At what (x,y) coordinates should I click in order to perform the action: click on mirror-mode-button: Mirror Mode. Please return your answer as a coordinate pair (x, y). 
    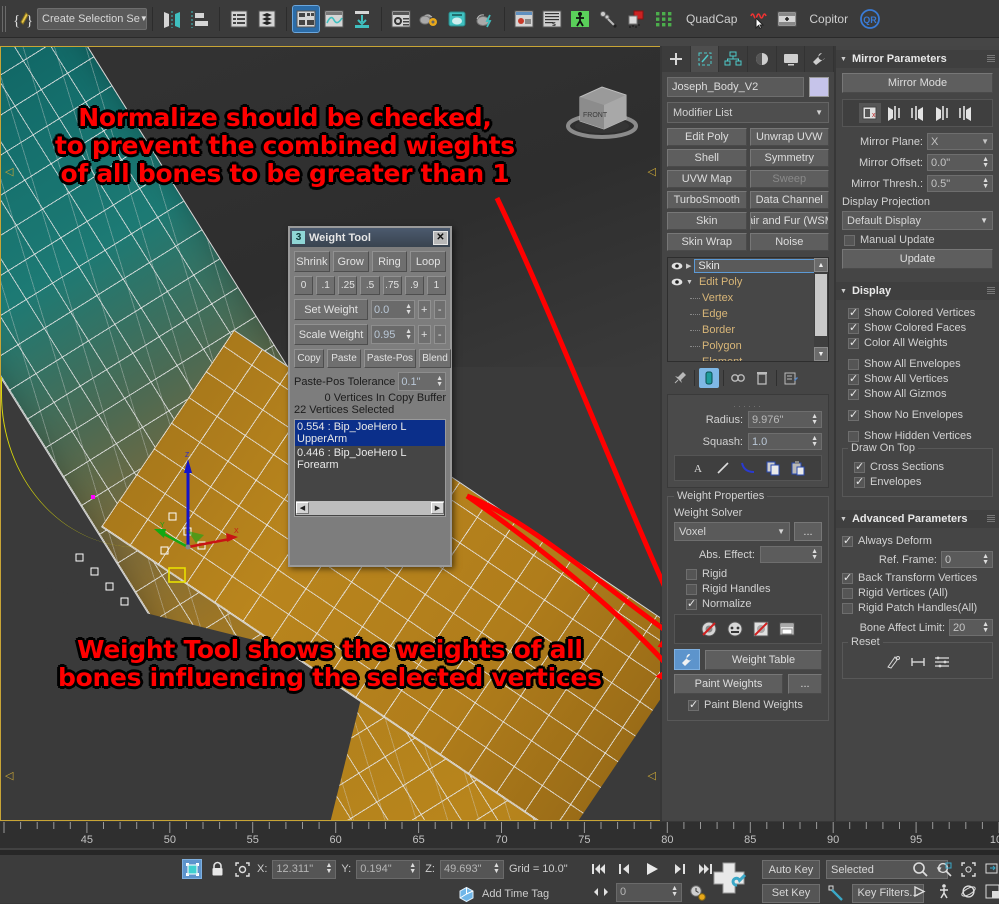
    Looking at the image, I should click on (917, 83).